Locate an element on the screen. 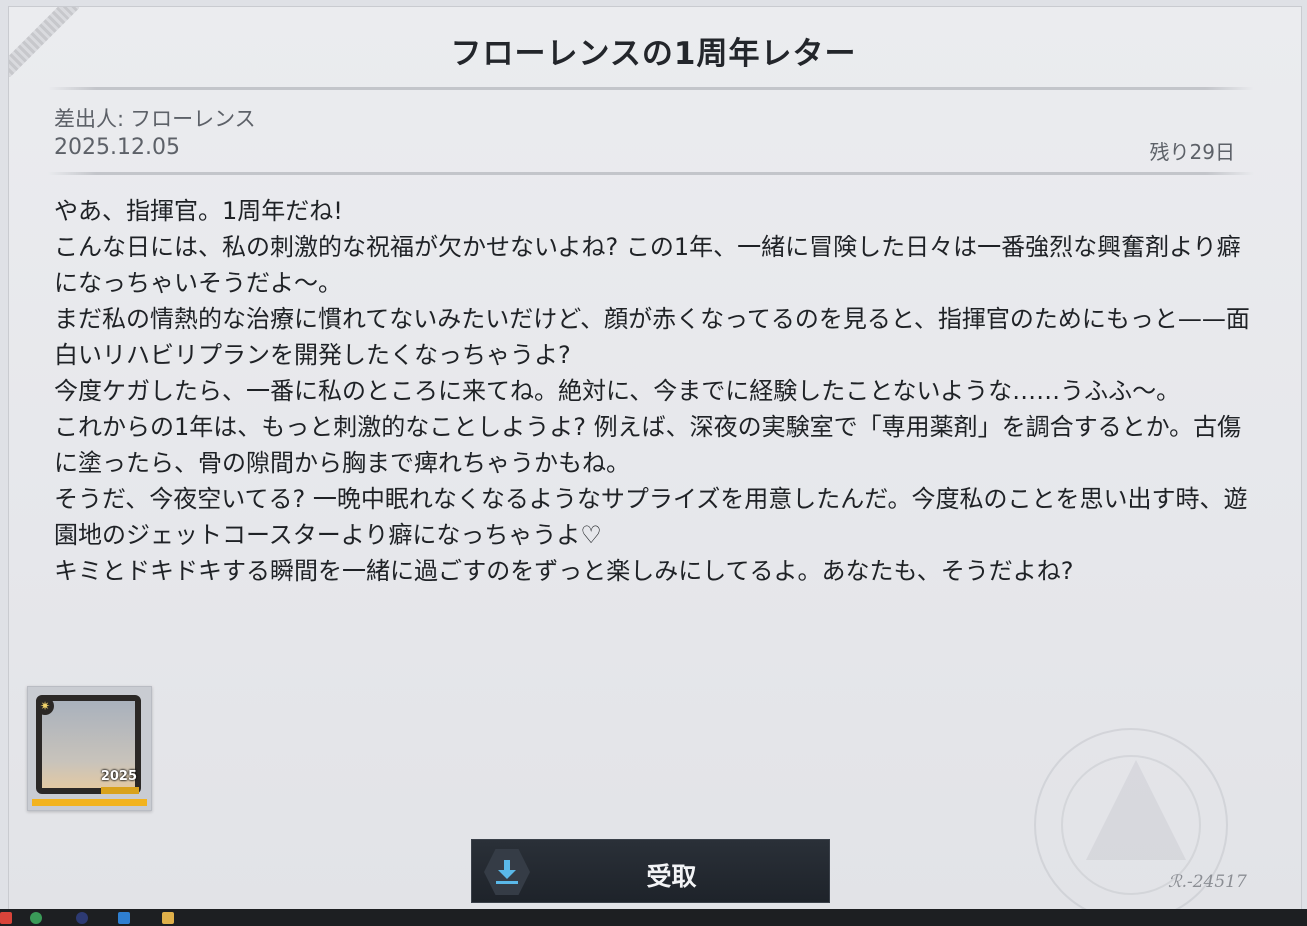 This screenshot has height=926, width=1307. letter-paragraph: やあ、指揮官。1周年だね! is located at coordinates (198, 211).